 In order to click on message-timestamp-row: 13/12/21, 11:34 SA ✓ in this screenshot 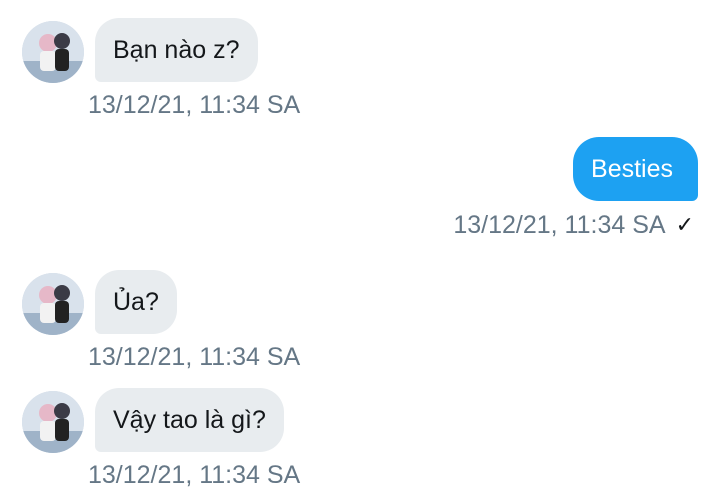, I will do `click(573, 225)`.